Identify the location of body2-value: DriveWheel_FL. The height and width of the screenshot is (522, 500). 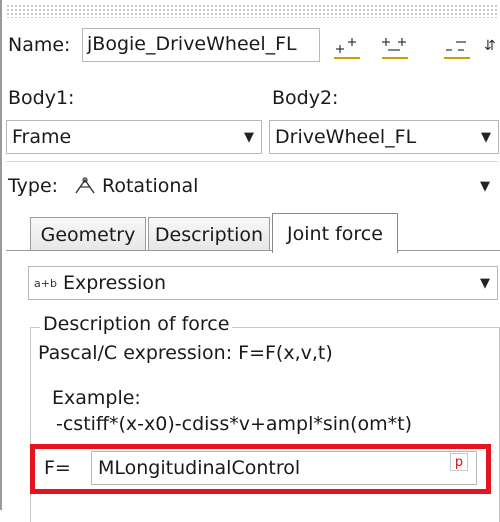
(346, 137).